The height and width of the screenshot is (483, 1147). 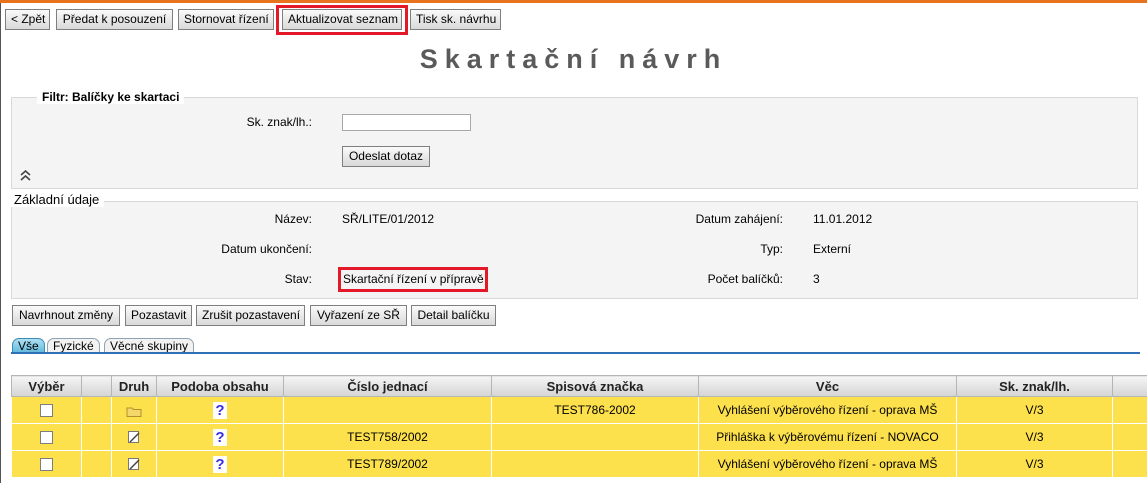 I want to click on propose-changes-button: Navrhnout změny, so click(x=66, y=315).